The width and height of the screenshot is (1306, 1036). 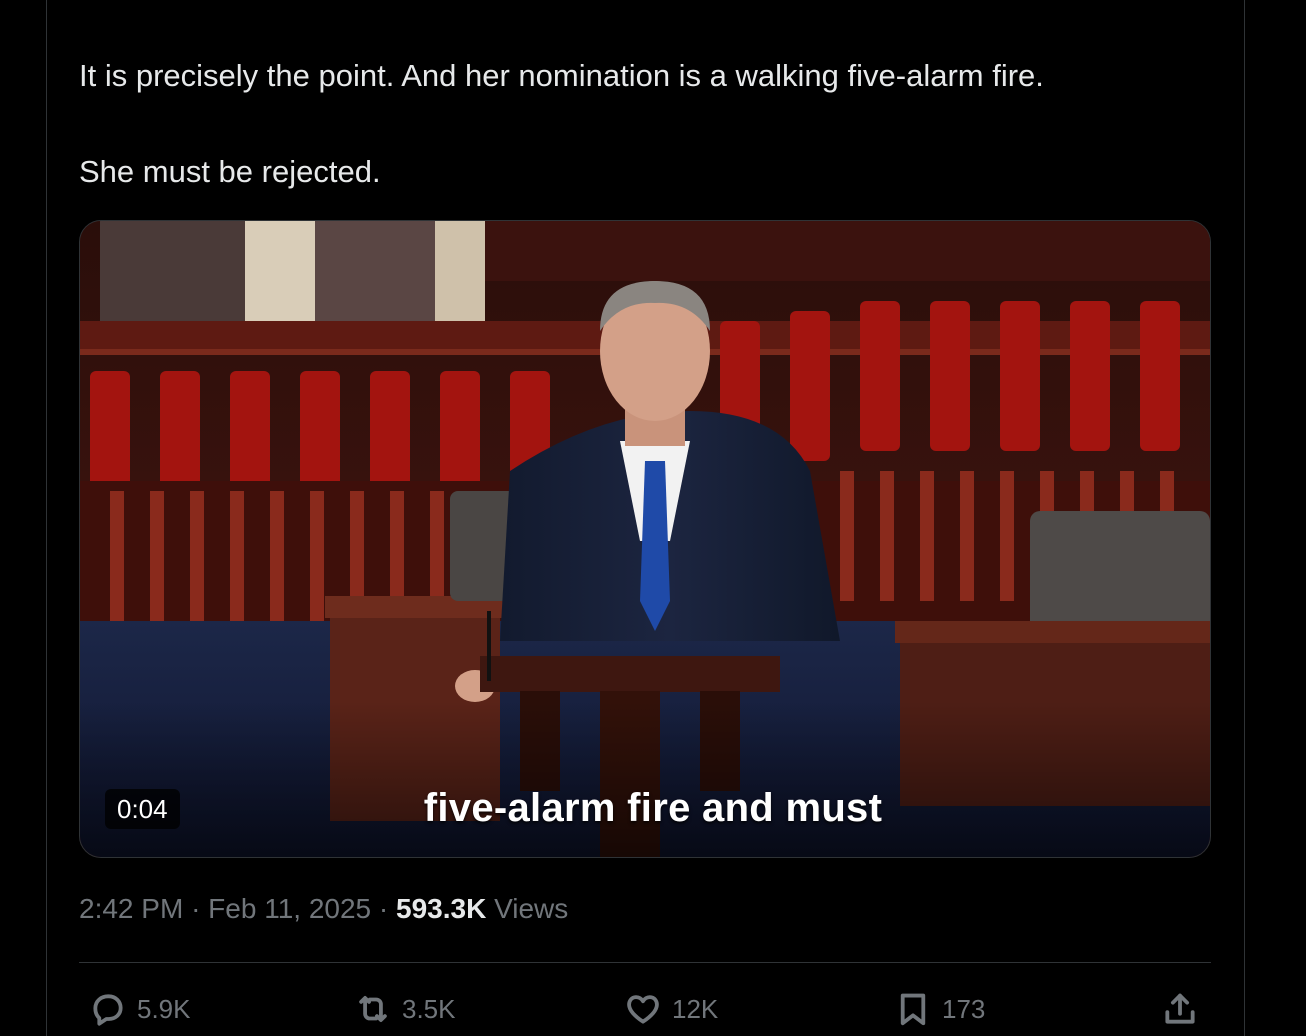 I want to click on share-icon, so click(x=1180, y=1008).